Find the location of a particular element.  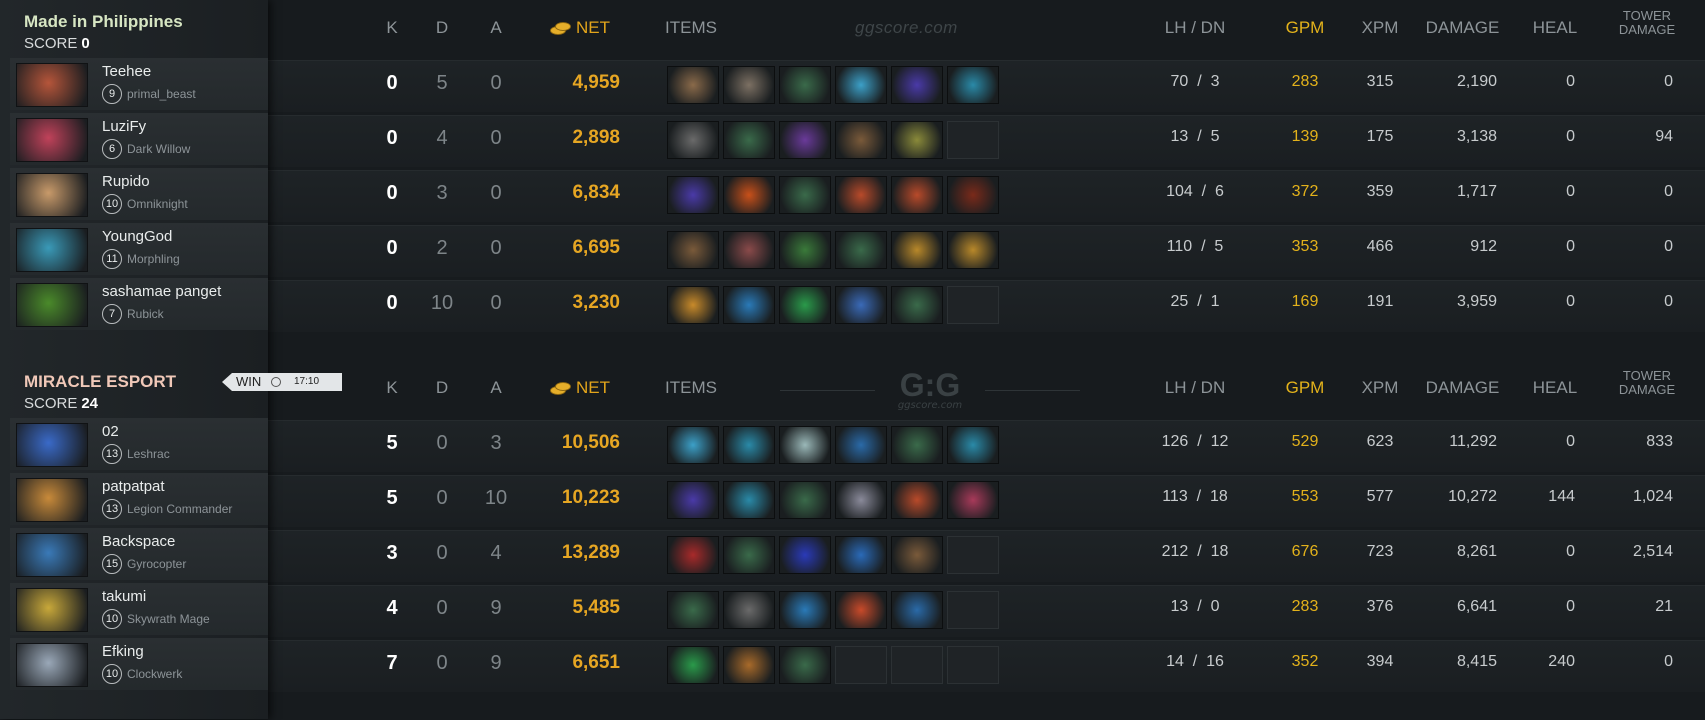

player-card: 02 13 Leshrac is located at coordinates (139, 444).